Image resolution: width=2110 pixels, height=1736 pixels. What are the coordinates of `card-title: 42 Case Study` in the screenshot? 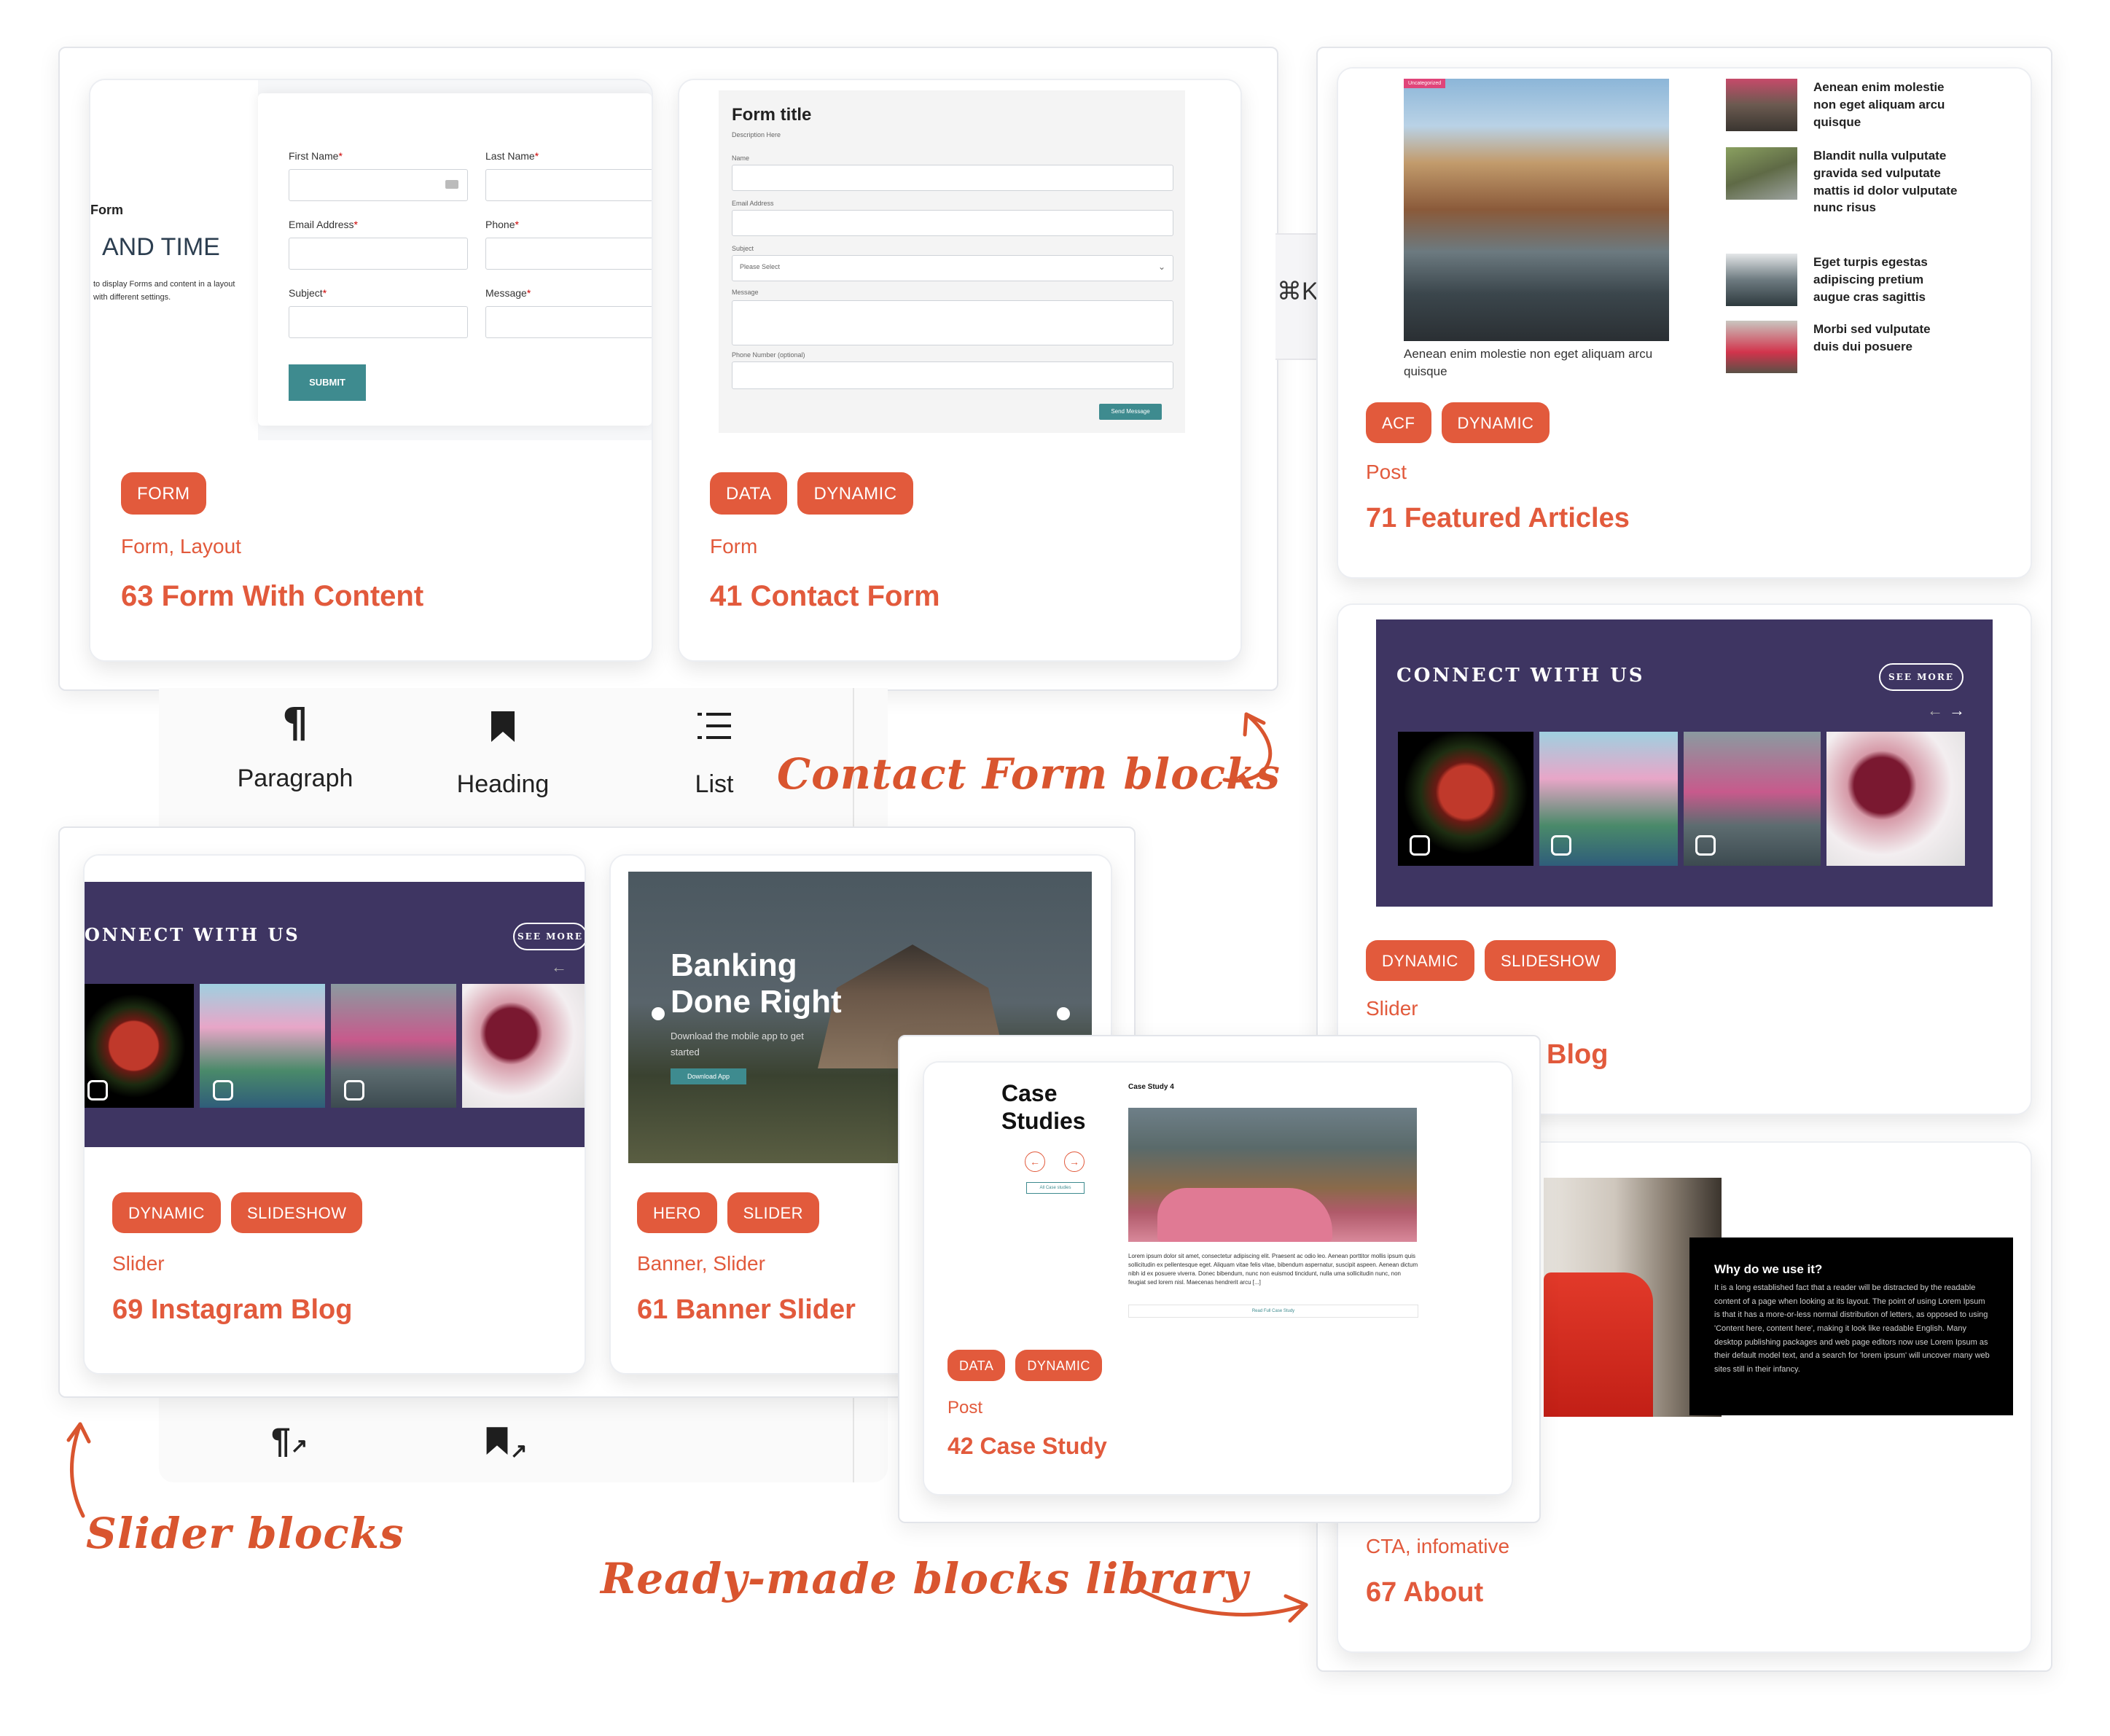 It's located at (1027, 1446).